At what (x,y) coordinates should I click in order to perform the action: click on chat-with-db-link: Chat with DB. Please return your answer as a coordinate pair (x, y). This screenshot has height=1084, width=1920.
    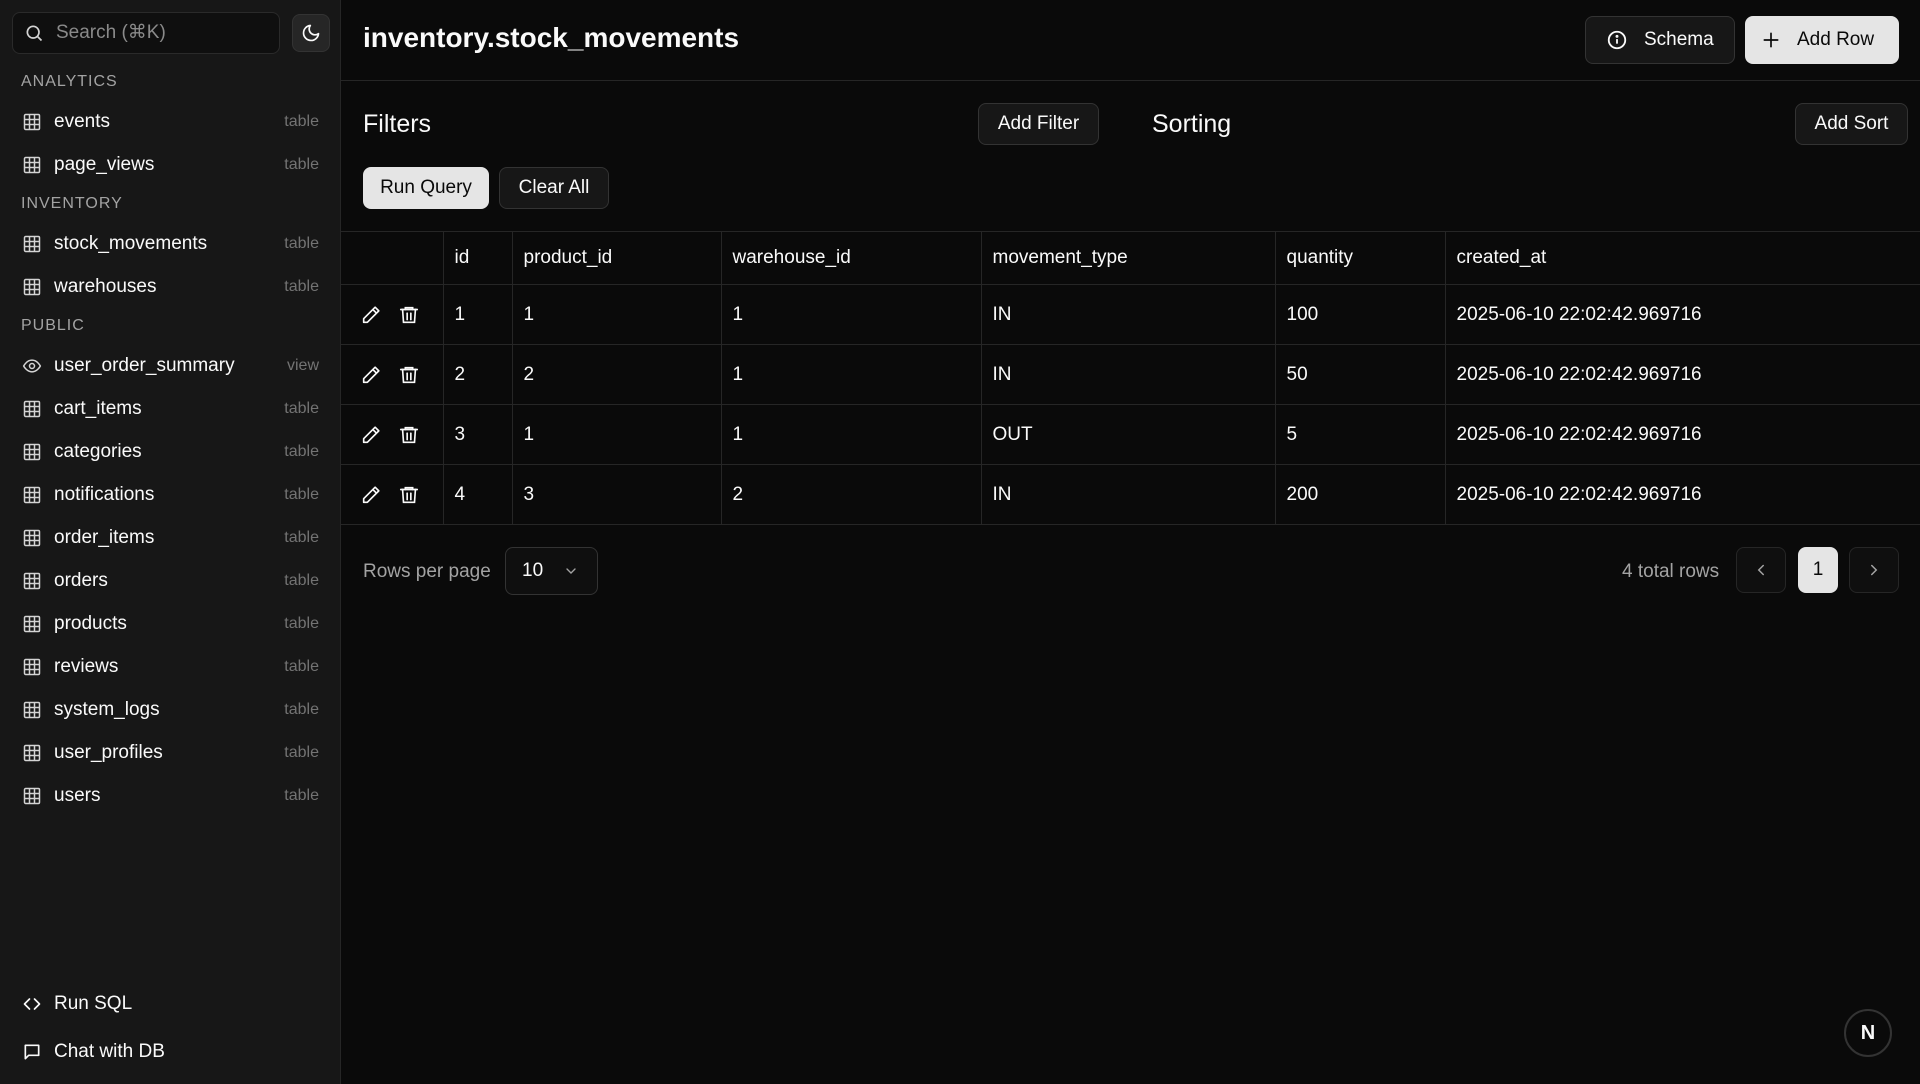
    Looking at the image, I should click on (170, 1052).